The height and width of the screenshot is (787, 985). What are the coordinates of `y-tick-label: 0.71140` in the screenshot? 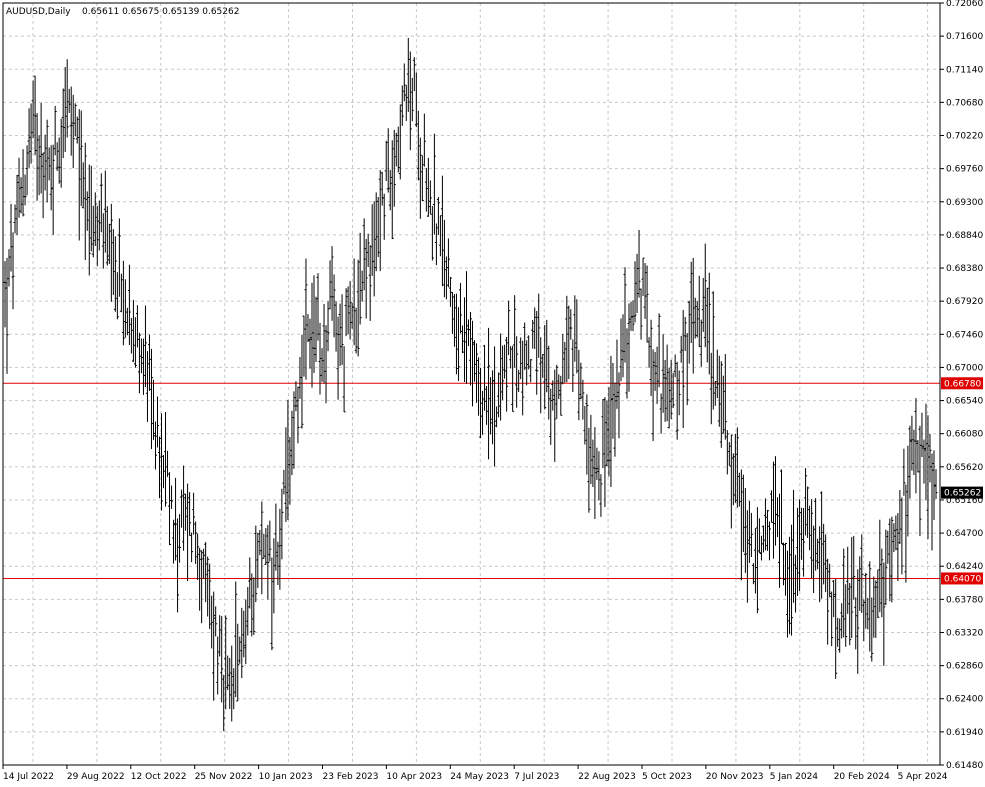 It's located at (964, 70).